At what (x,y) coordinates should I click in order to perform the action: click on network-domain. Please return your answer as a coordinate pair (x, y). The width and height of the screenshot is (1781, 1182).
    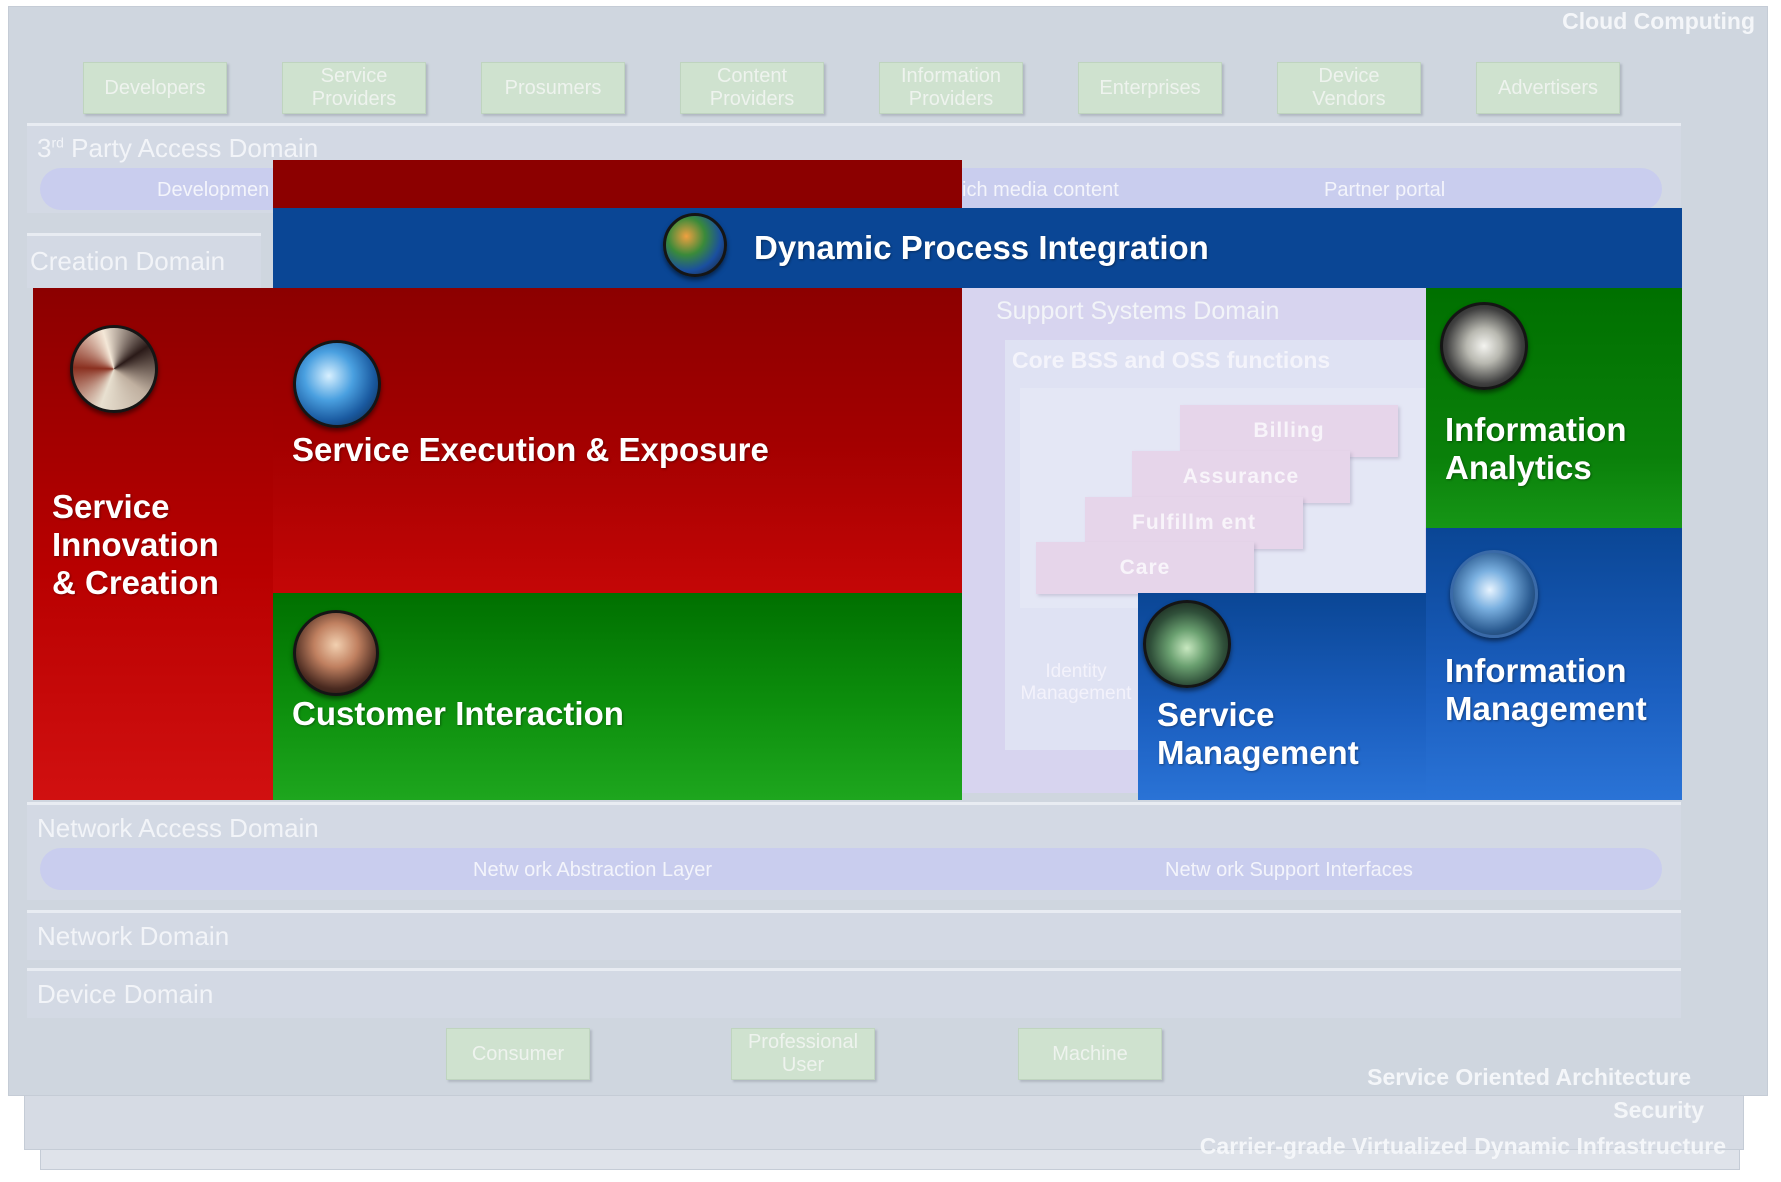
    Looking at the image, I should click on (854, 935).